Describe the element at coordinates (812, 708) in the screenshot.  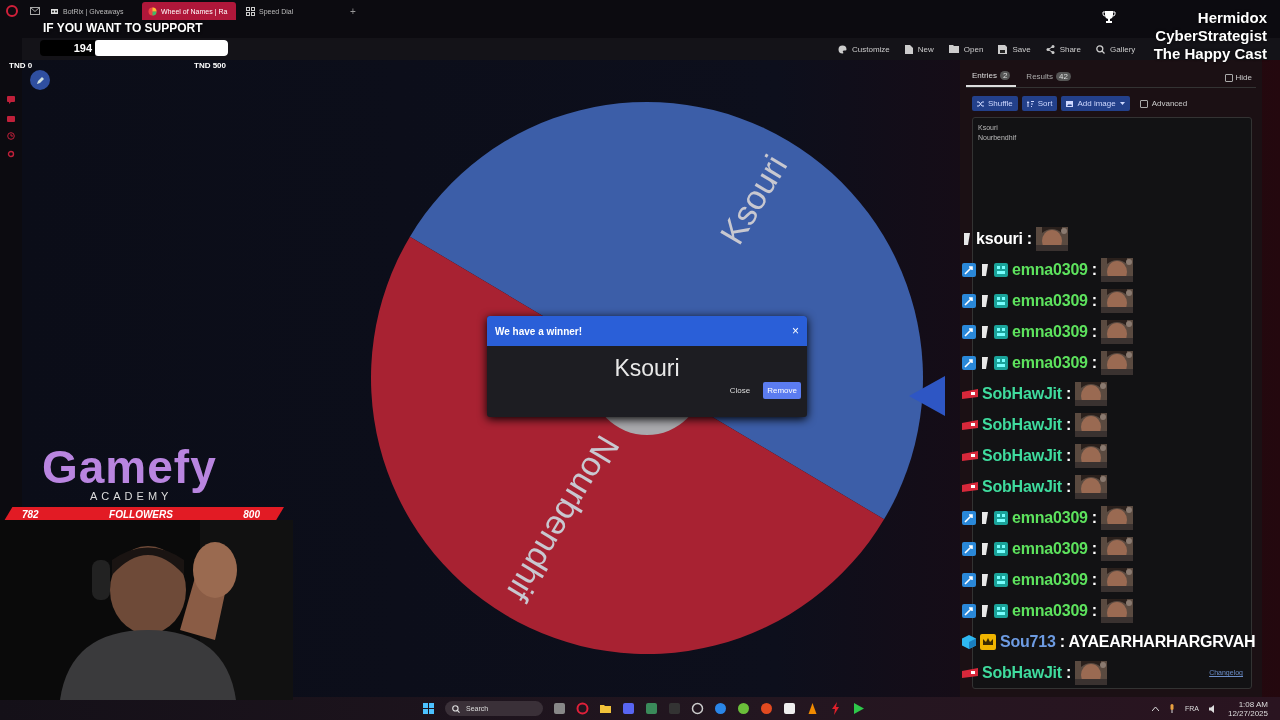
I see `cone-icon` at that location.